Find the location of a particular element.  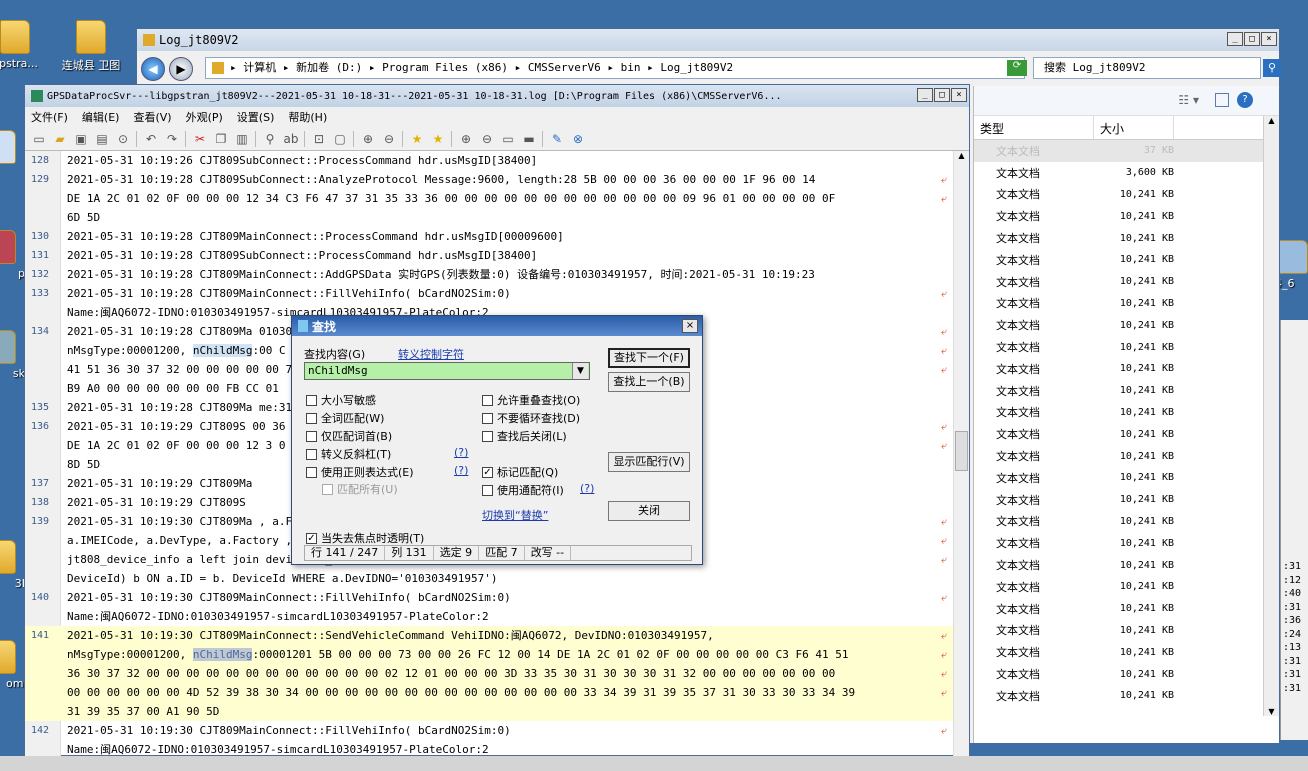

maximize-button: □ is located at coordinates (1252, 39).